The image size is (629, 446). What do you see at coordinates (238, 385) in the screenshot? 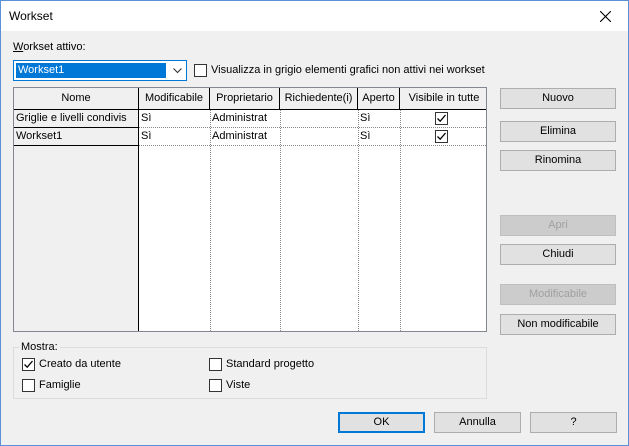
I see `views-label: Viste` at bounding box center [238, 385].